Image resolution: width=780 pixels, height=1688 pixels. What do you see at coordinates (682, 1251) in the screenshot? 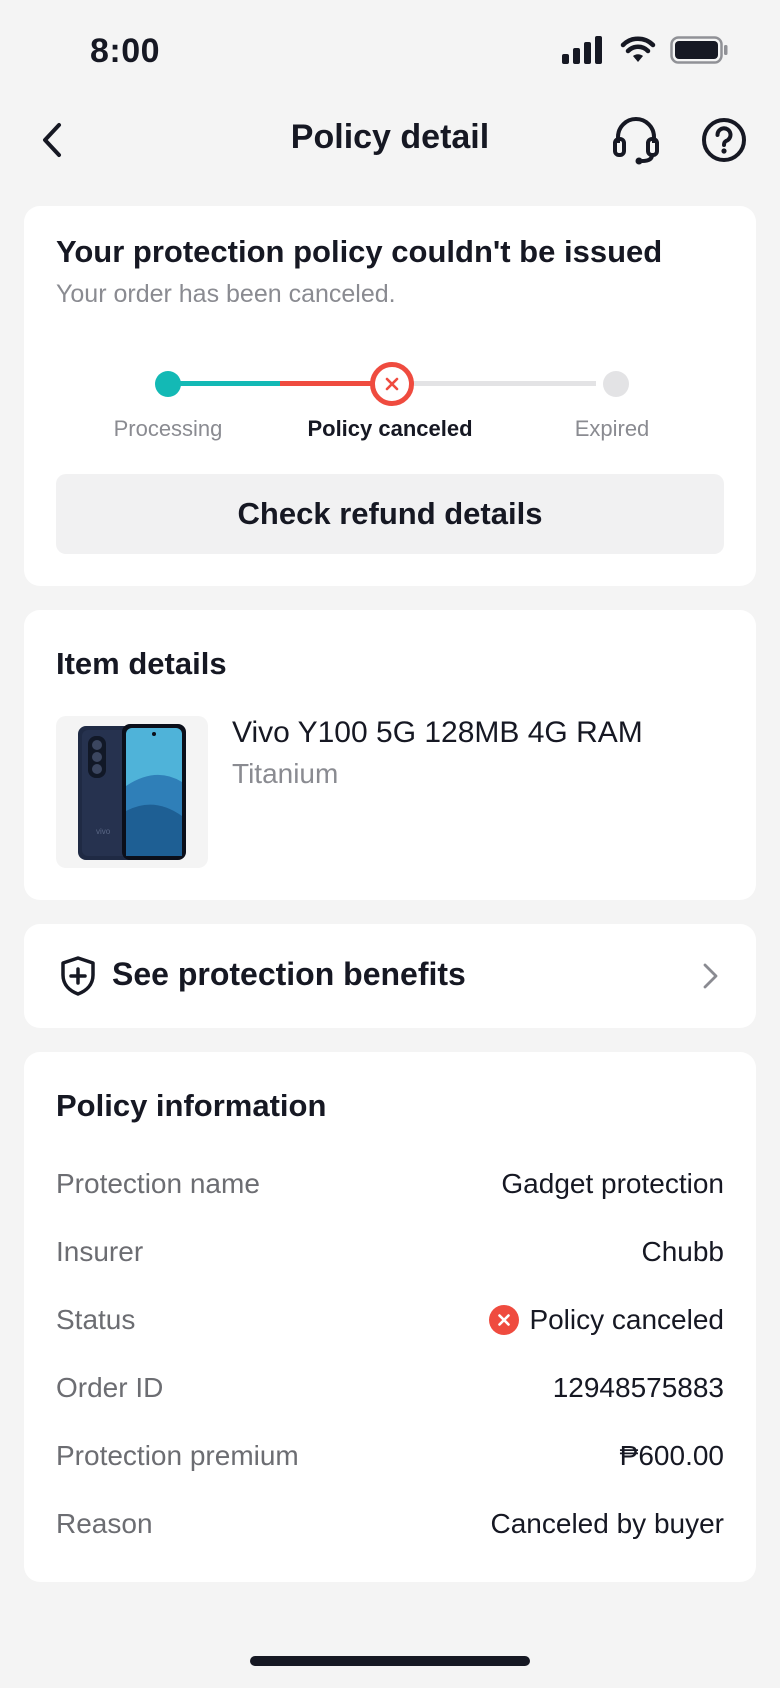
I see `info-value: Chubb` at bounding box center [682, 1251].